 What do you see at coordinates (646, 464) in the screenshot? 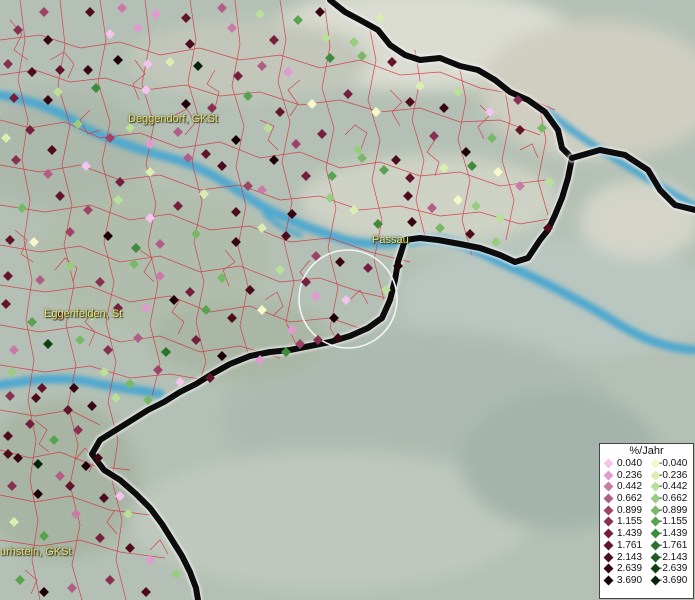
I see `legend-row: 0.040 -0.040` at bounding box center [646, 464].